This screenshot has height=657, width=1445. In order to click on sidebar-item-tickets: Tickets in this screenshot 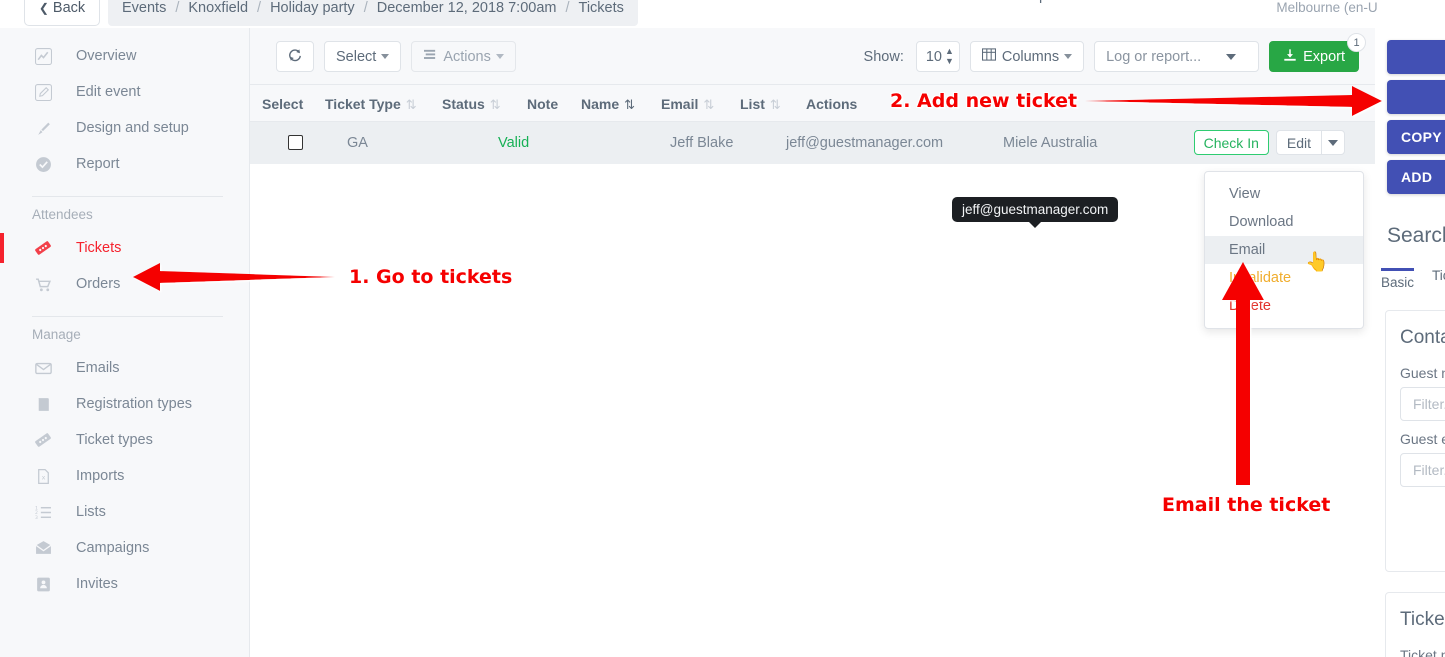, I will do `click(124, 248)`.